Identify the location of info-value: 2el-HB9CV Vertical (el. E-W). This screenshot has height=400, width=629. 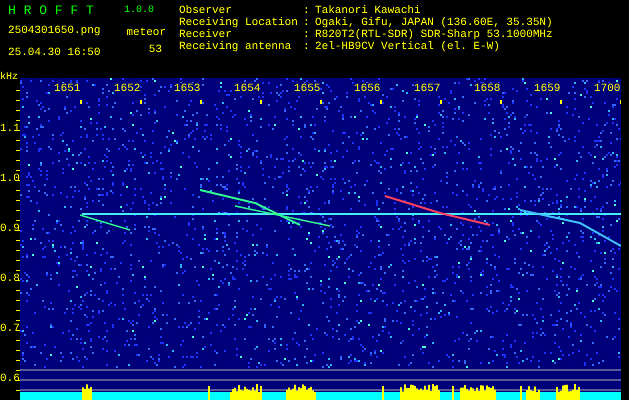
(408, 47).